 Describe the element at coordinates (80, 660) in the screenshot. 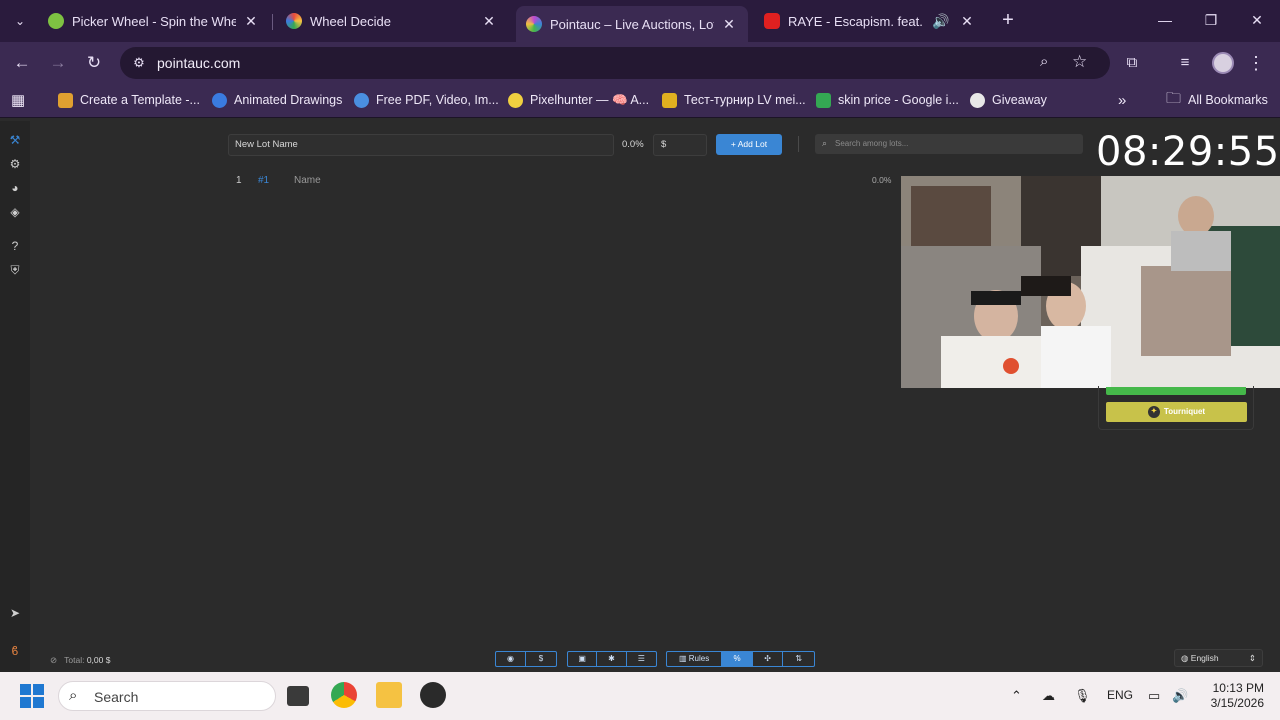

I see `total-display: ⊘ Total: 0,00 $` at that location.